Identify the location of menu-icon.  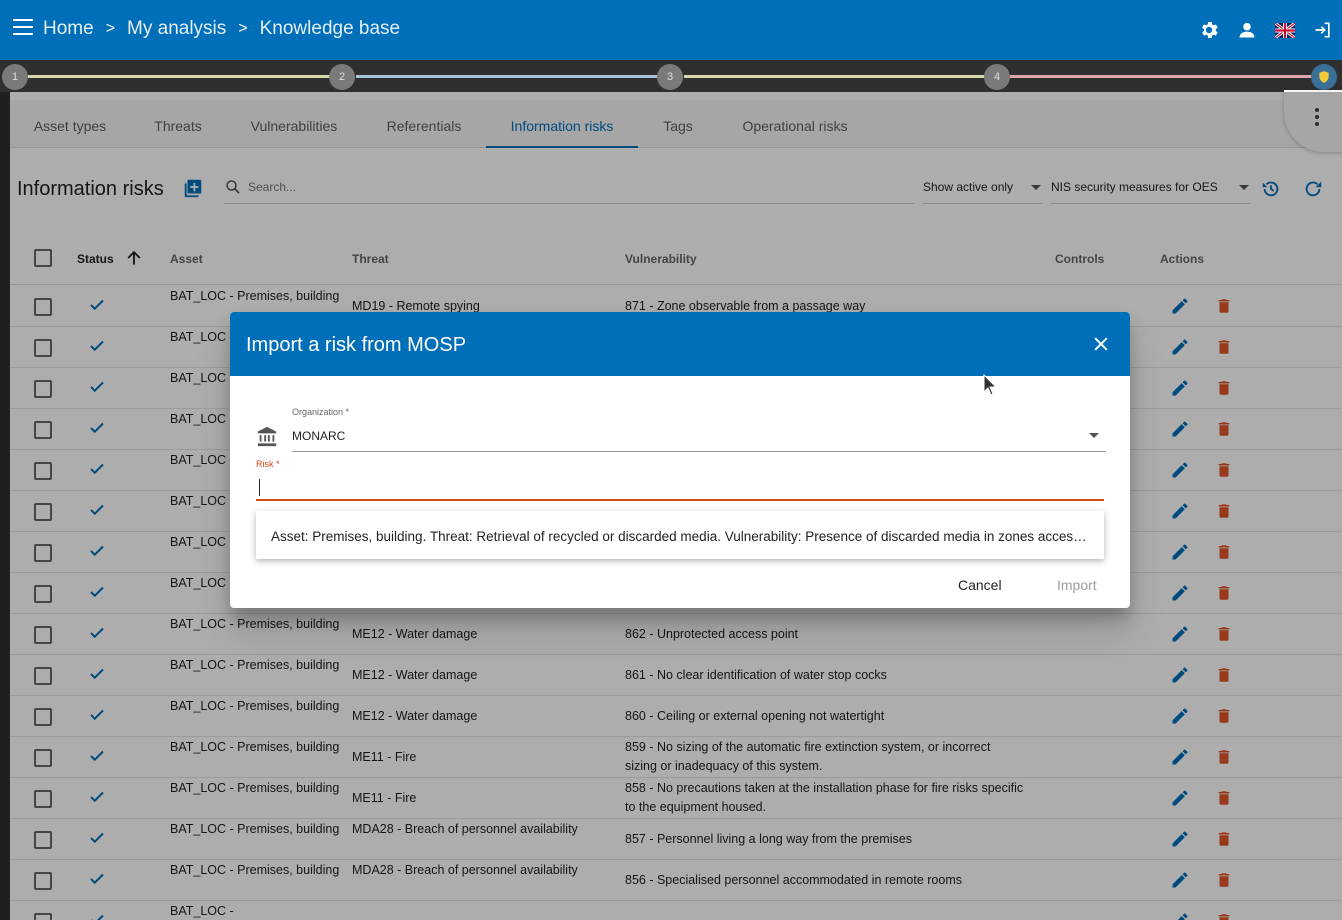
(23, 27).